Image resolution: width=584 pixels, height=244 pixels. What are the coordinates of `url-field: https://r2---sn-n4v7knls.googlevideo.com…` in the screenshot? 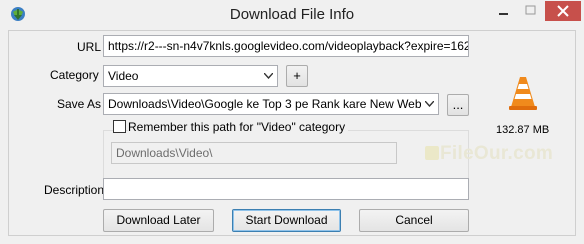 It's located at (286, 46).